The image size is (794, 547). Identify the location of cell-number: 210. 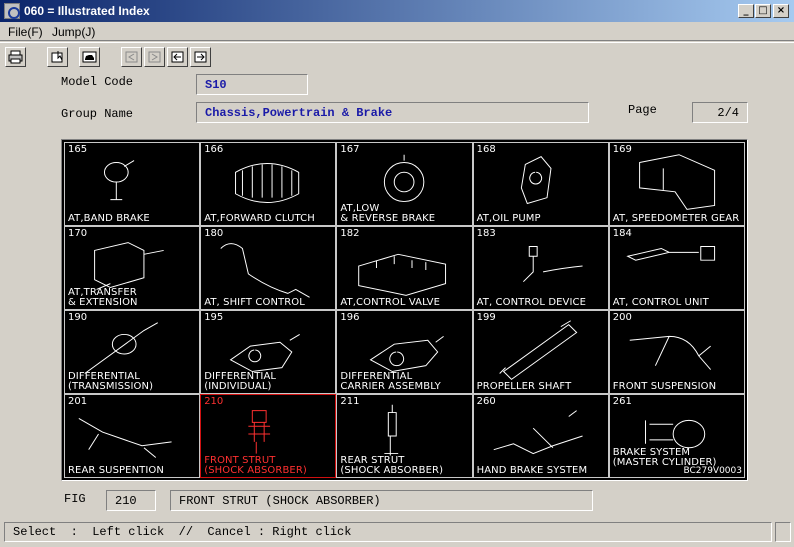
(214, 401).